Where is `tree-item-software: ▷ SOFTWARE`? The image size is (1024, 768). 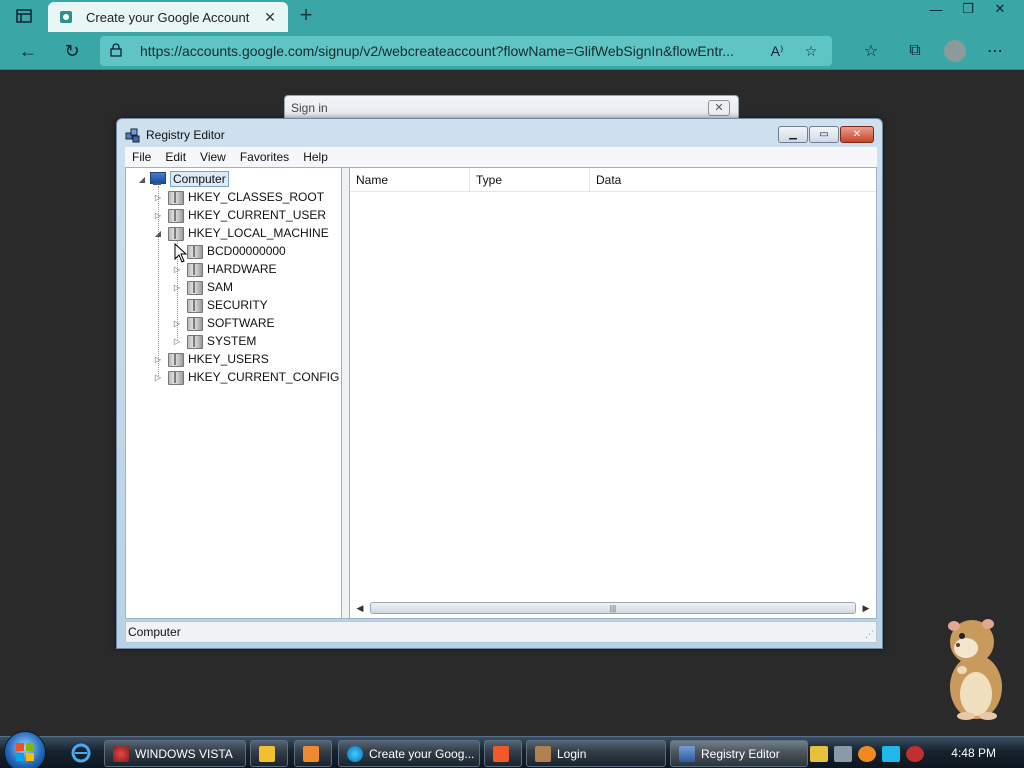 tree-item-software: ▷ SOFTWARE is located at coordinates (223, 323).